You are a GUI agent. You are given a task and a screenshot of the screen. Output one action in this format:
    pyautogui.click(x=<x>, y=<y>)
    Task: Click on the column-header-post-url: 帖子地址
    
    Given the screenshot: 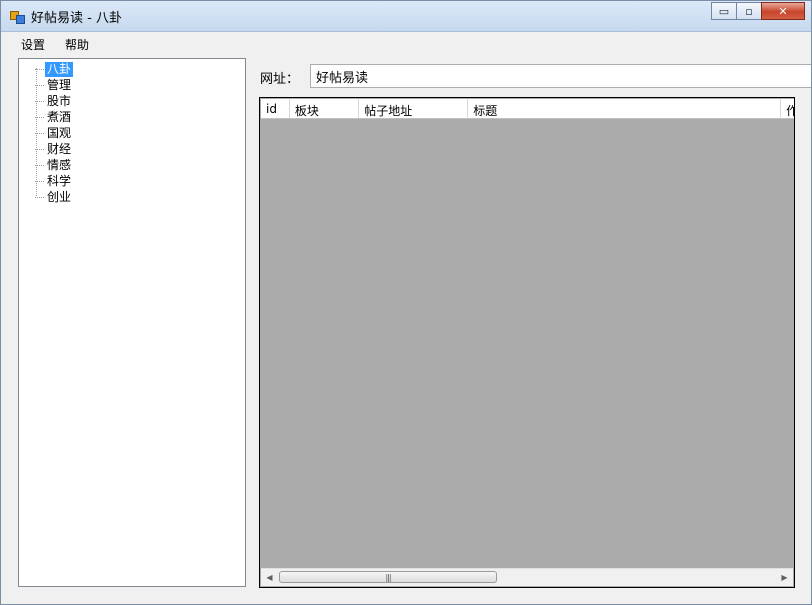 What is the action you would take?
    pyautogui.click(x=414, y=108)
    